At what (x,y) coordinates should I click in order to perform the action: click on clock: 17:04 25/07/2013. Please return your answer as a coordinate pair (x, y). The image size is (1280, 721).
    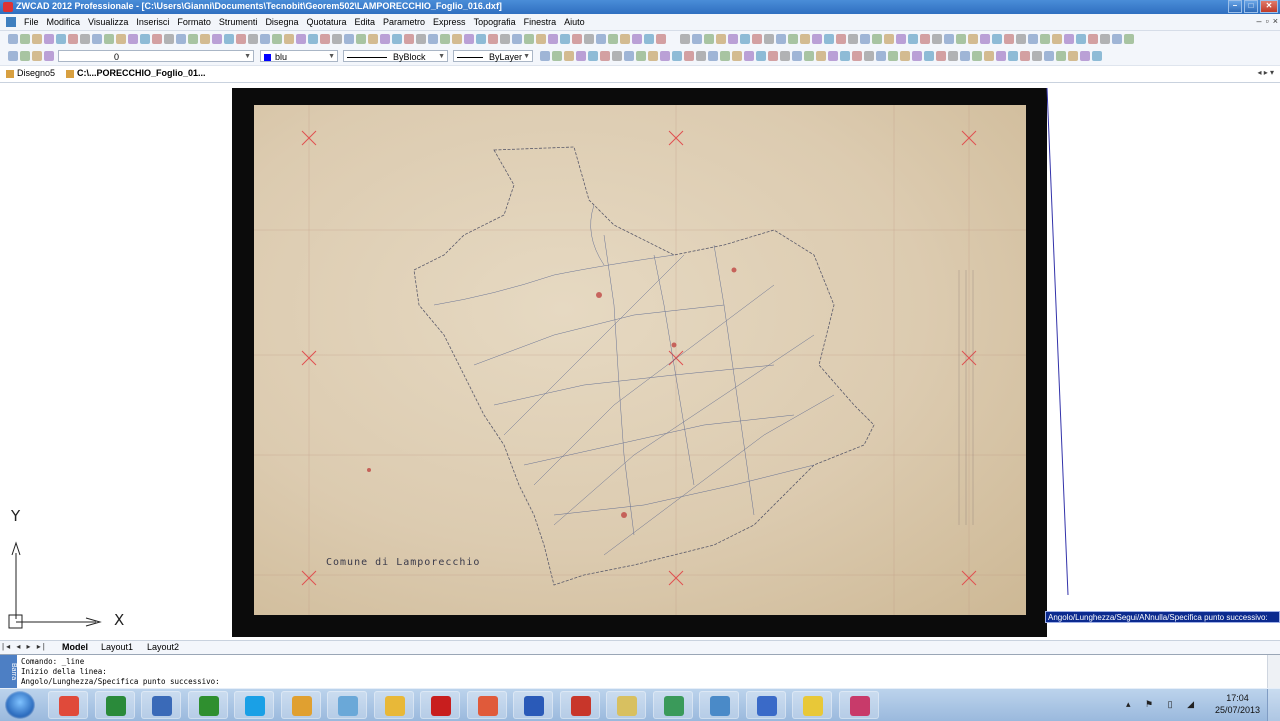
    Looking at the image, I should click on (1237, 704).